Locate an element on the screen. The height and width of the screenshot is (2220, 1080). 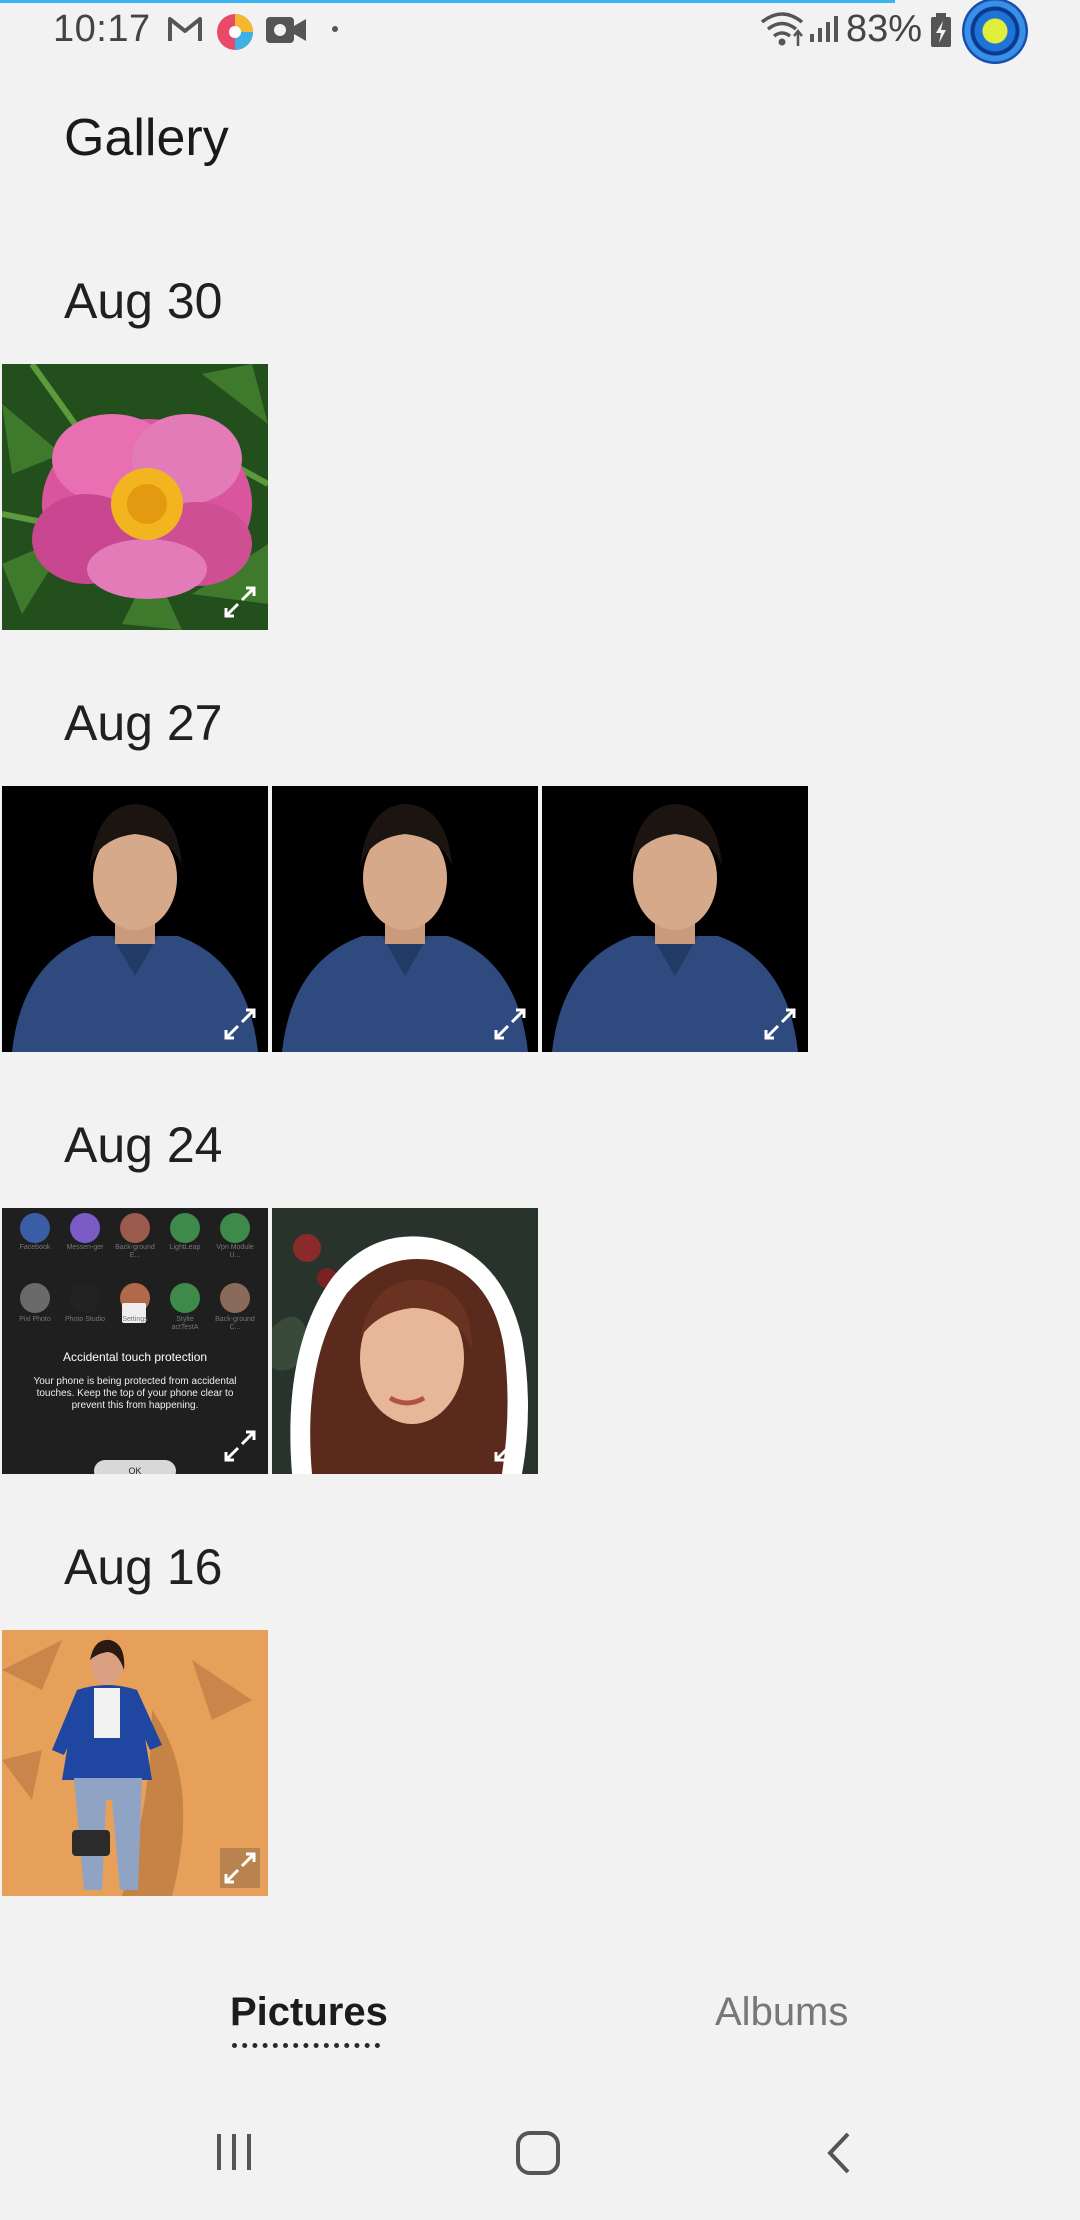
app-label: Pixl Photo is located at coordinates (35, 1319).